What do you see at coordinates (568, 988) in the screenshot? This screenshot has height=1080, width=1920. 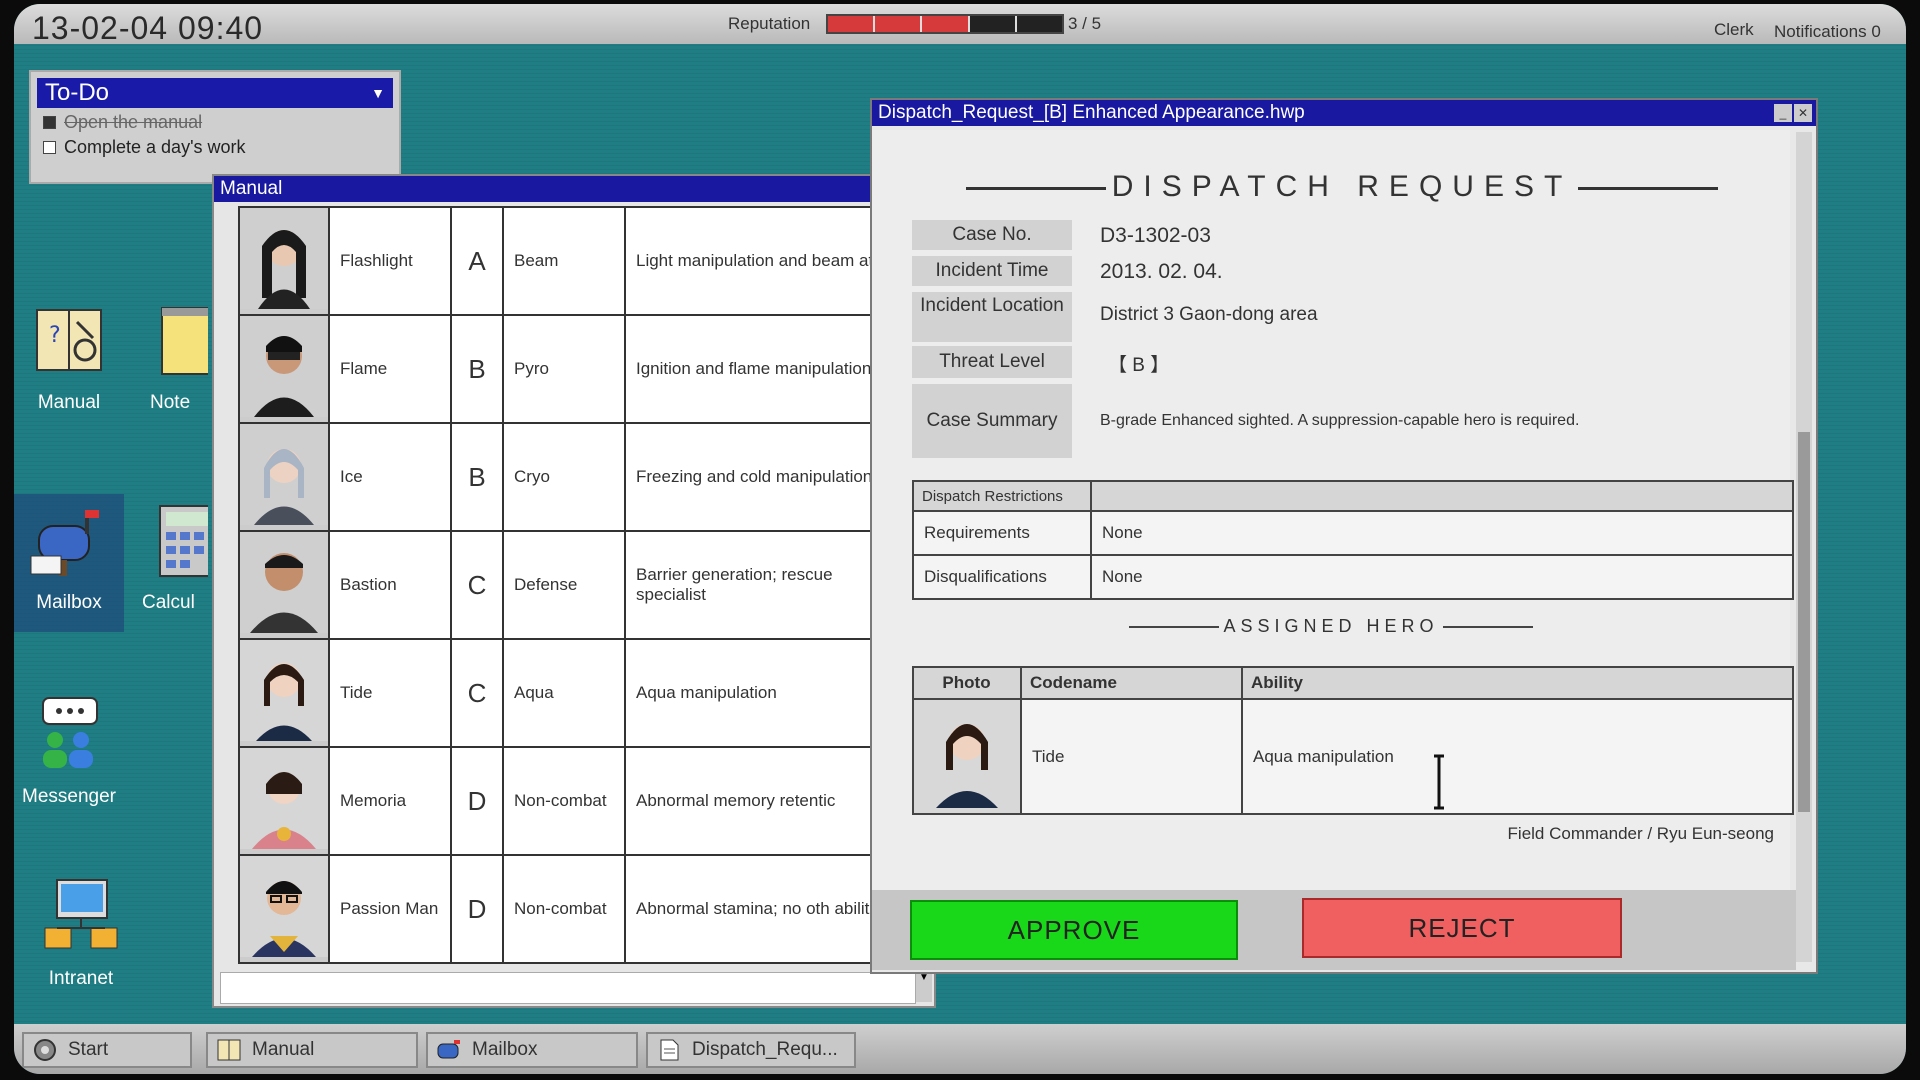 I see `manual-footer-field` at bounding box center [568, 988].